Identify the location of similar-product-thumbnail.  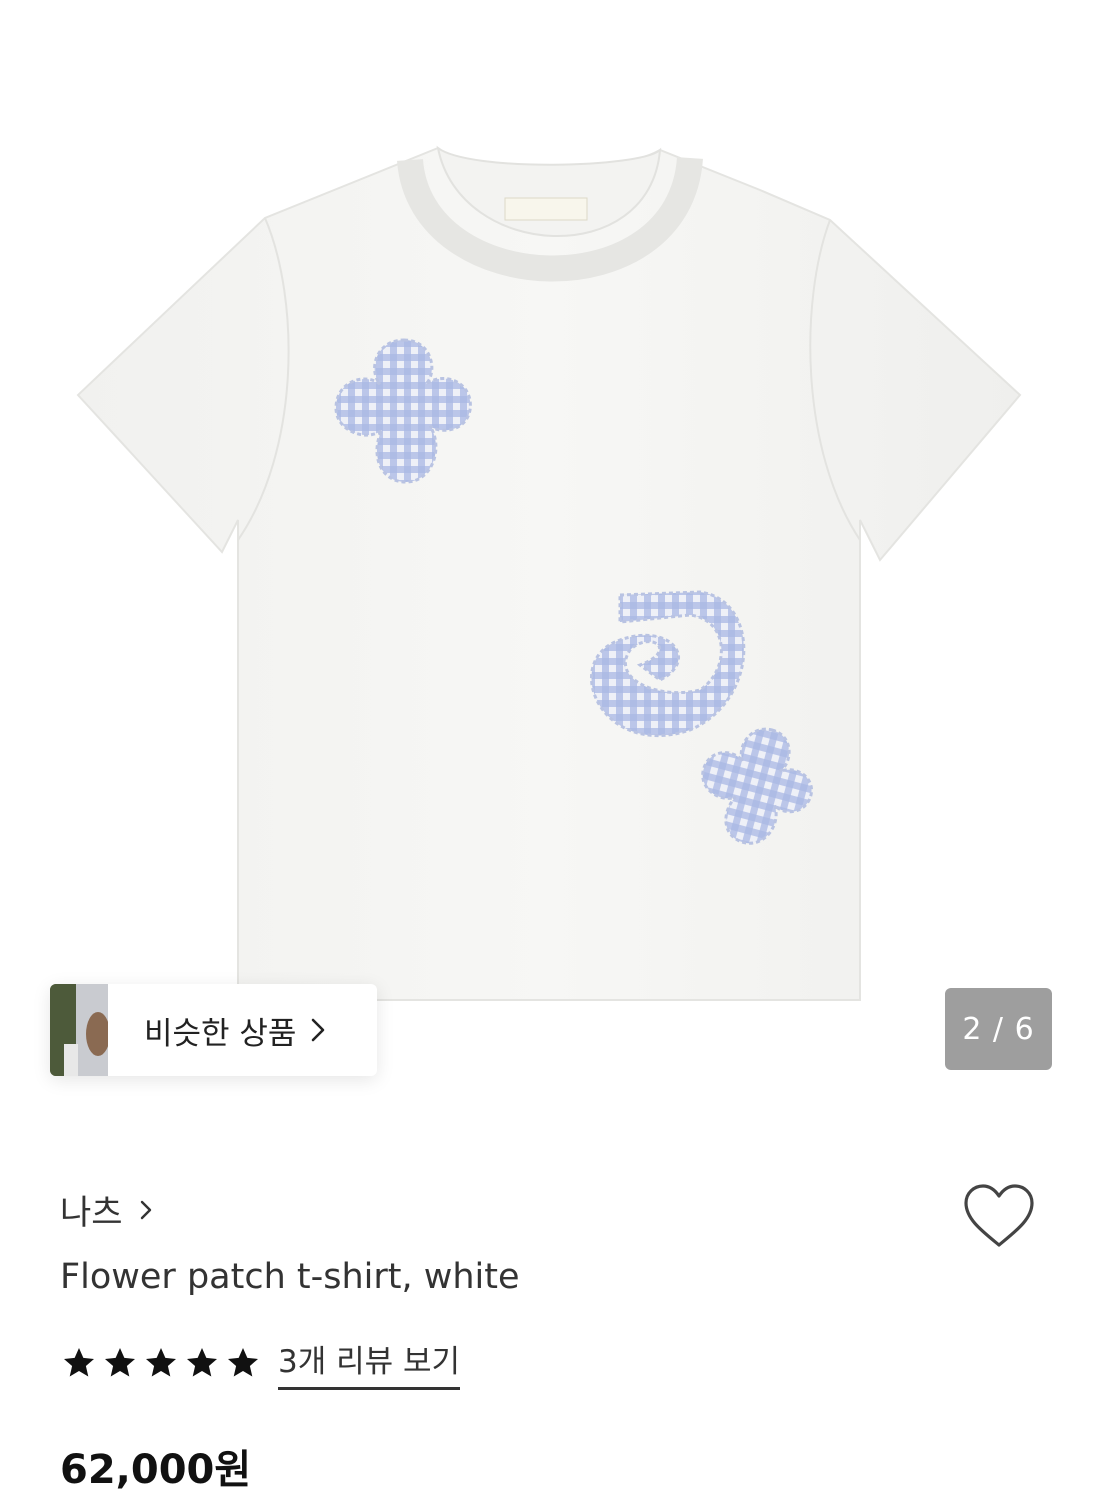
(79, 1030).